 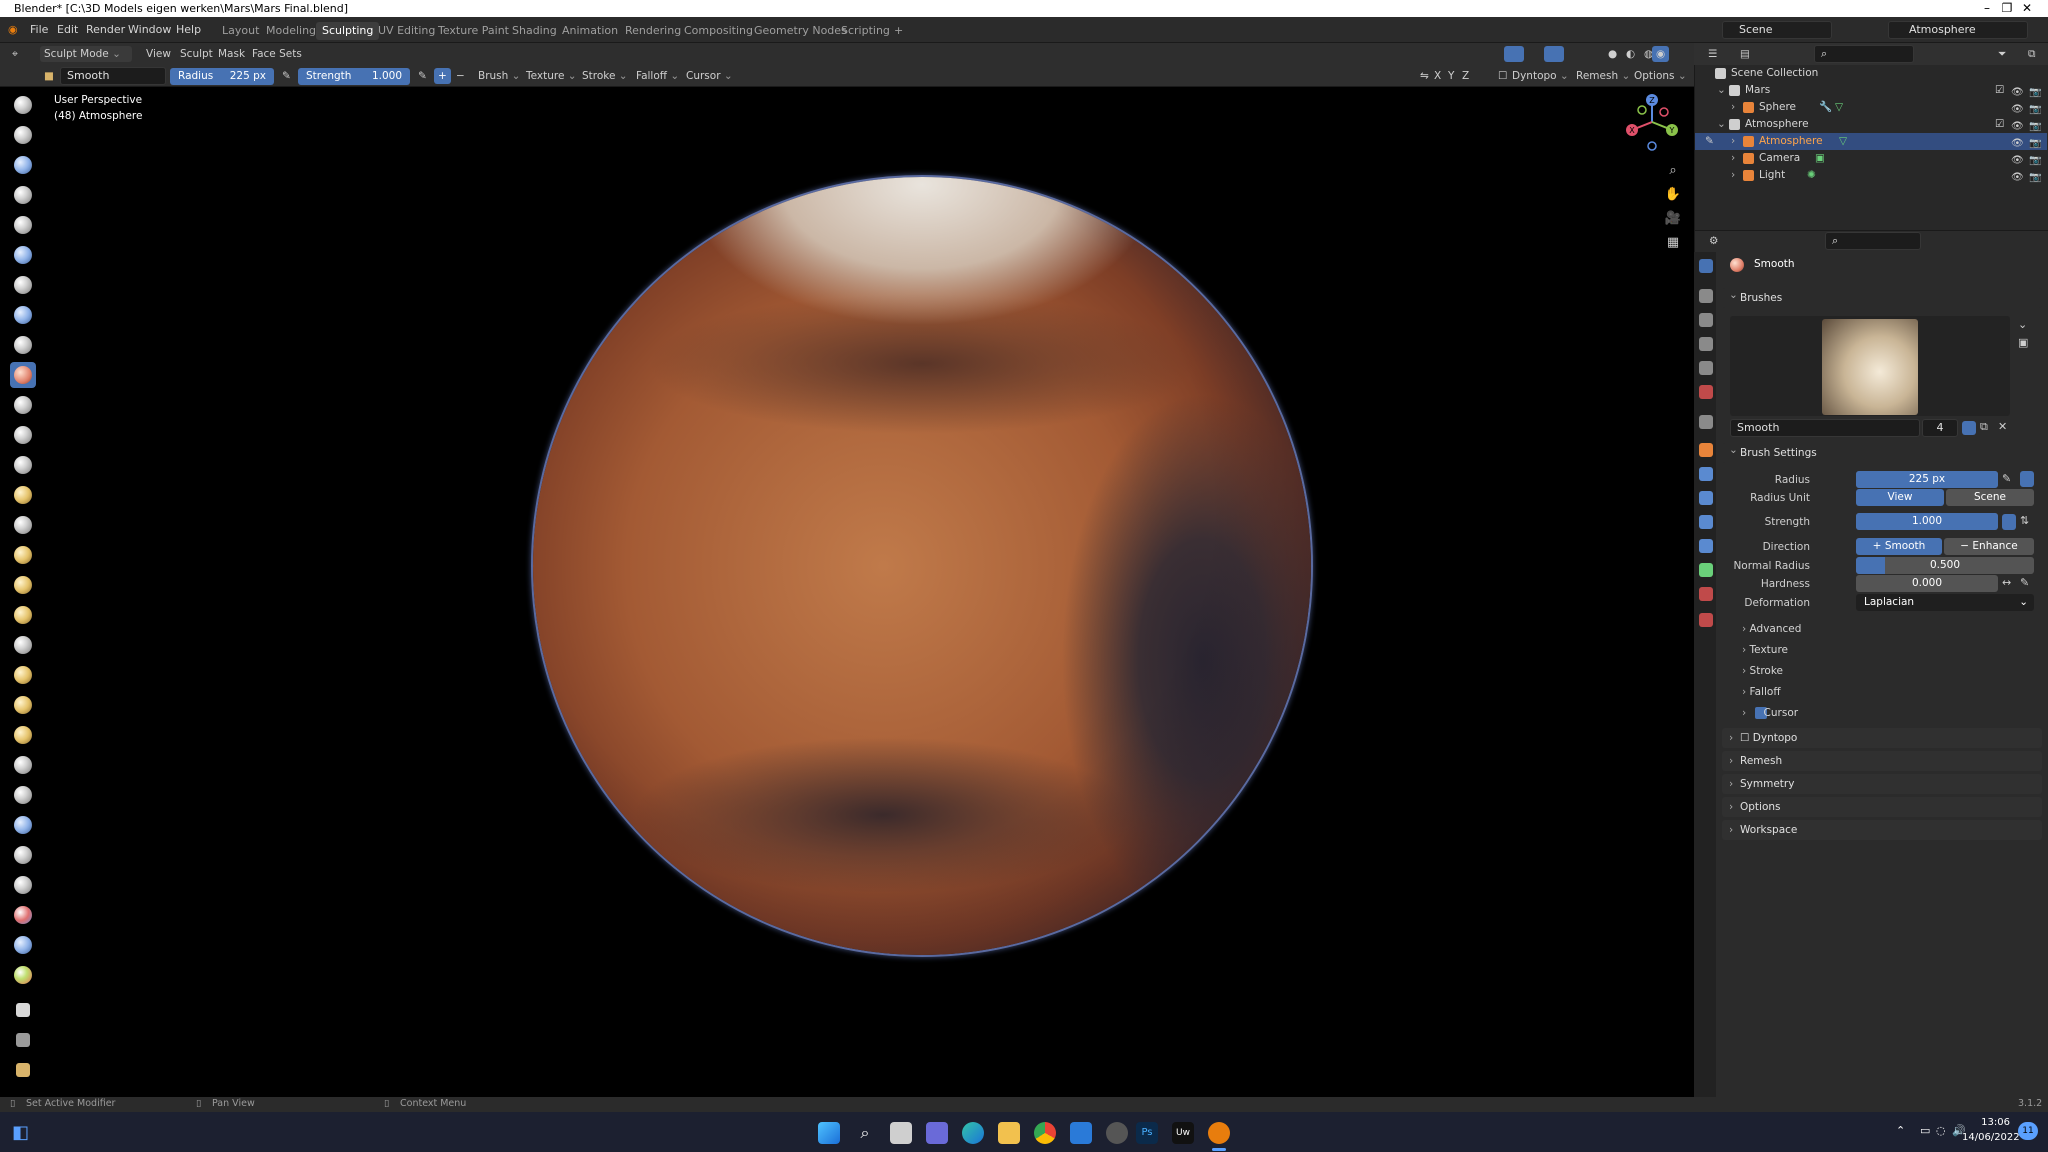 I want to click on menu-edit: Edit, so click(x=67, y=29).